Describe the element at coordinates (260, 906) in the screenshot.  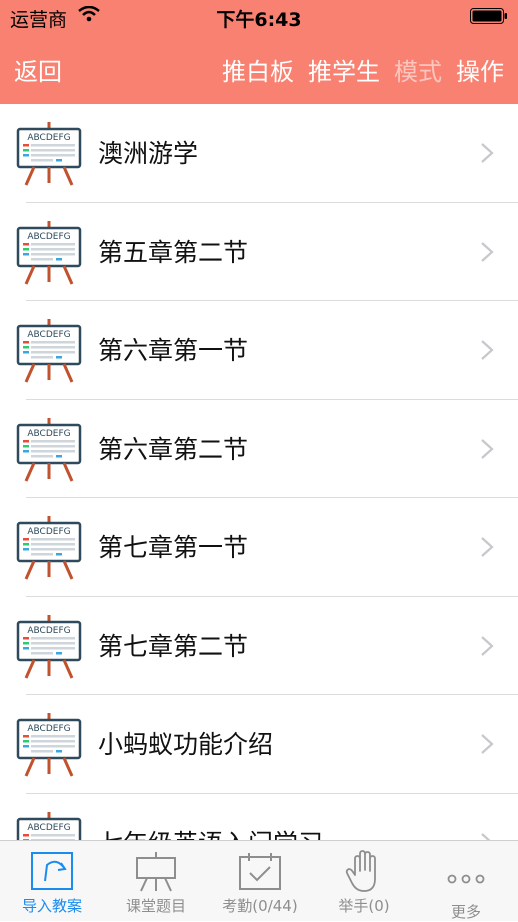
I see `tab-label: 考勤(0/44)` at that location.